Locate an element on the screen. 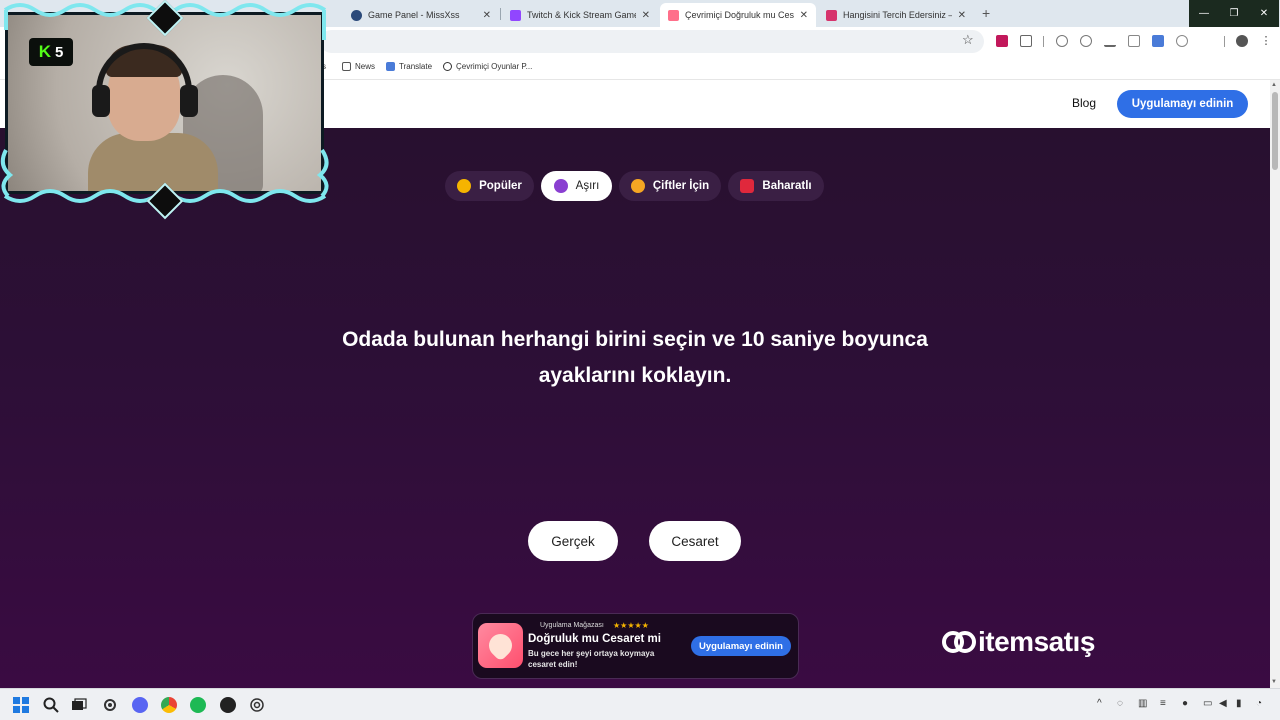 The image size is (1280, 720). puzzle-icon is located at coordinates (1026, 41).